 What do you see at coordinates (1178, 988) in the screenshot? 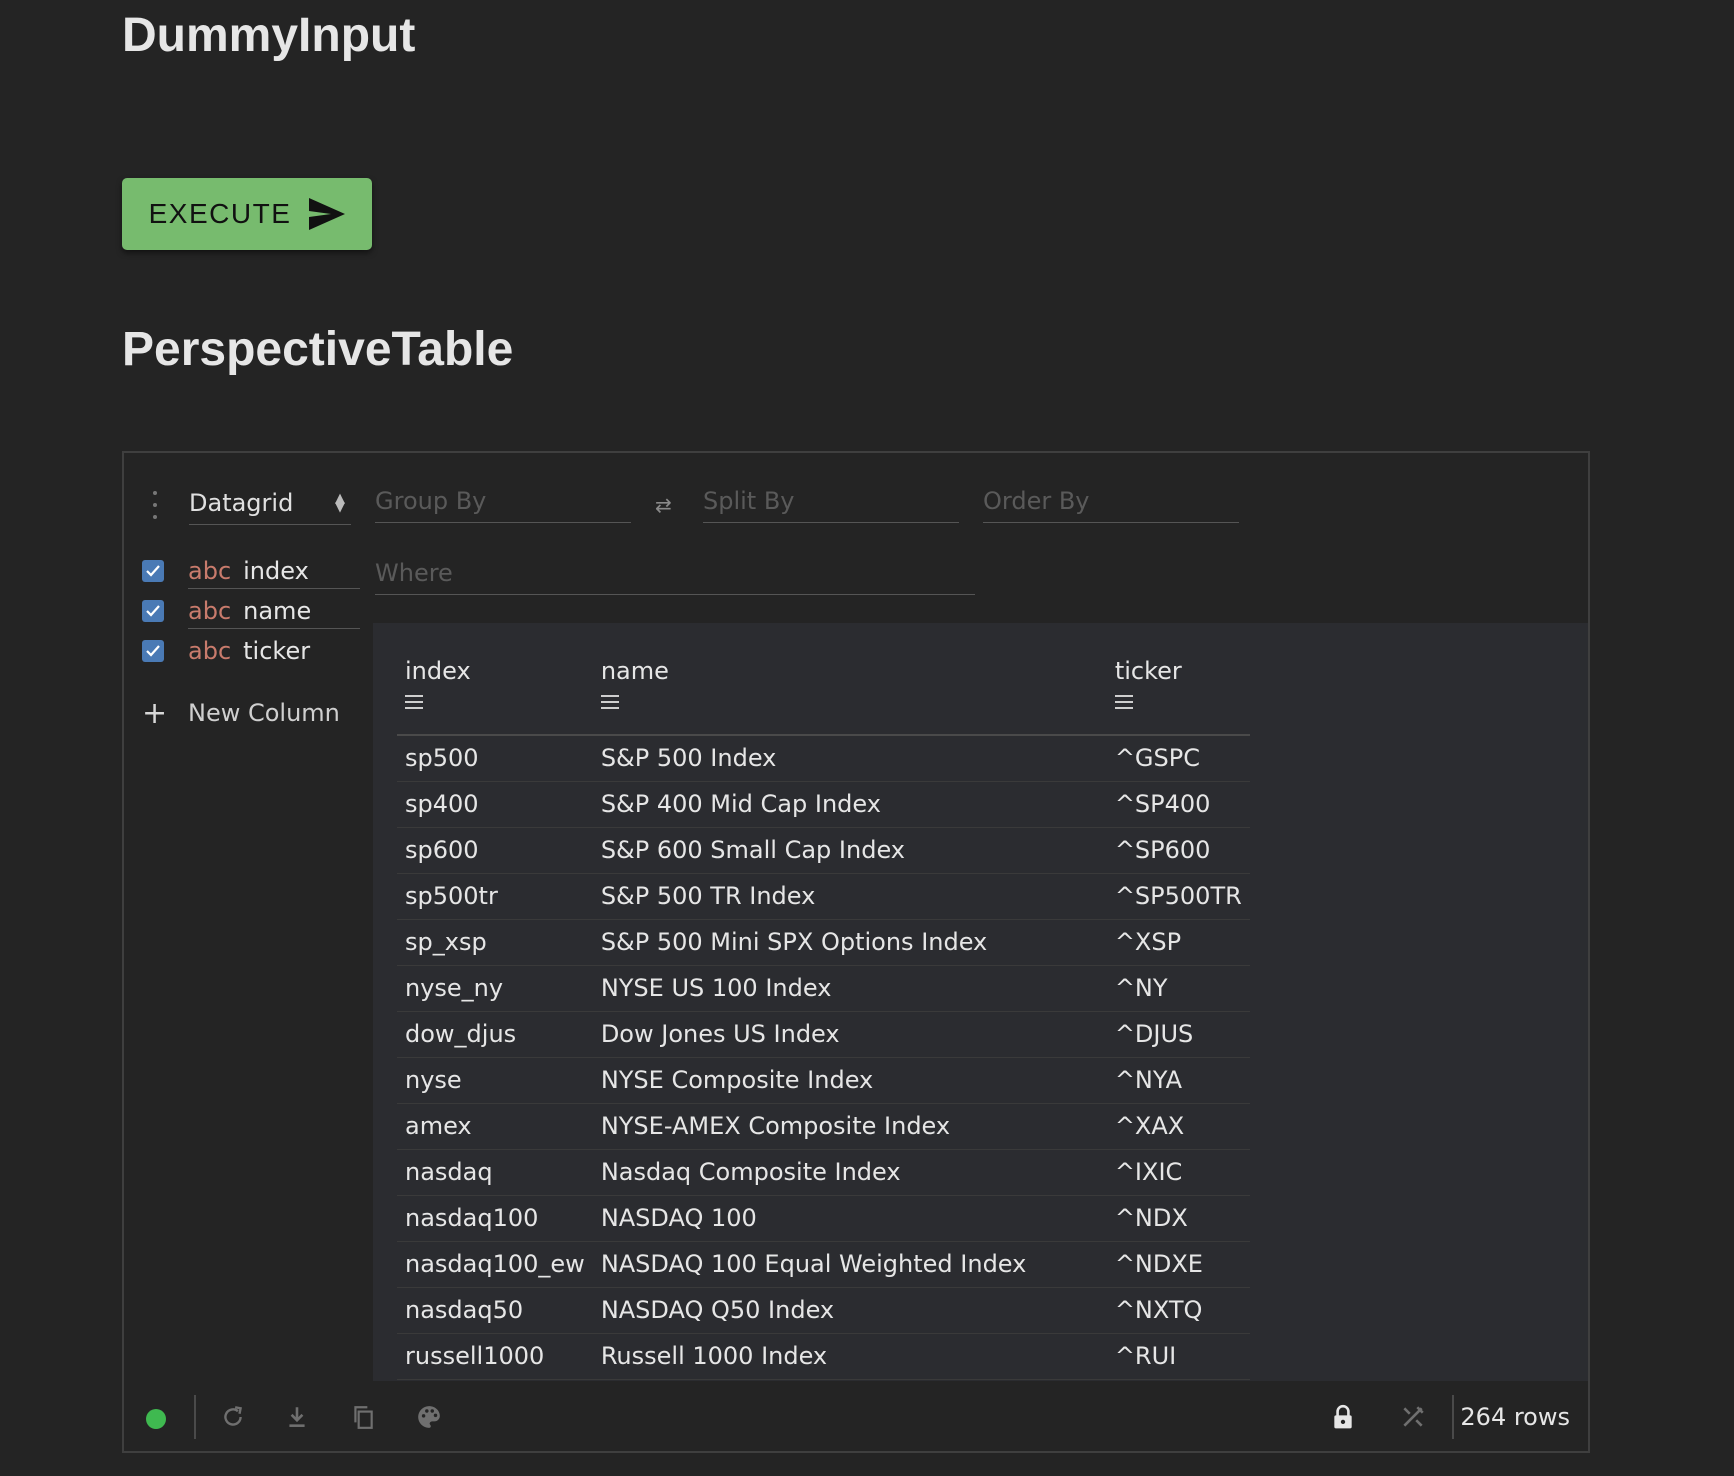
I see `table-cell: ^NY` at bounding box center [1178, 988].